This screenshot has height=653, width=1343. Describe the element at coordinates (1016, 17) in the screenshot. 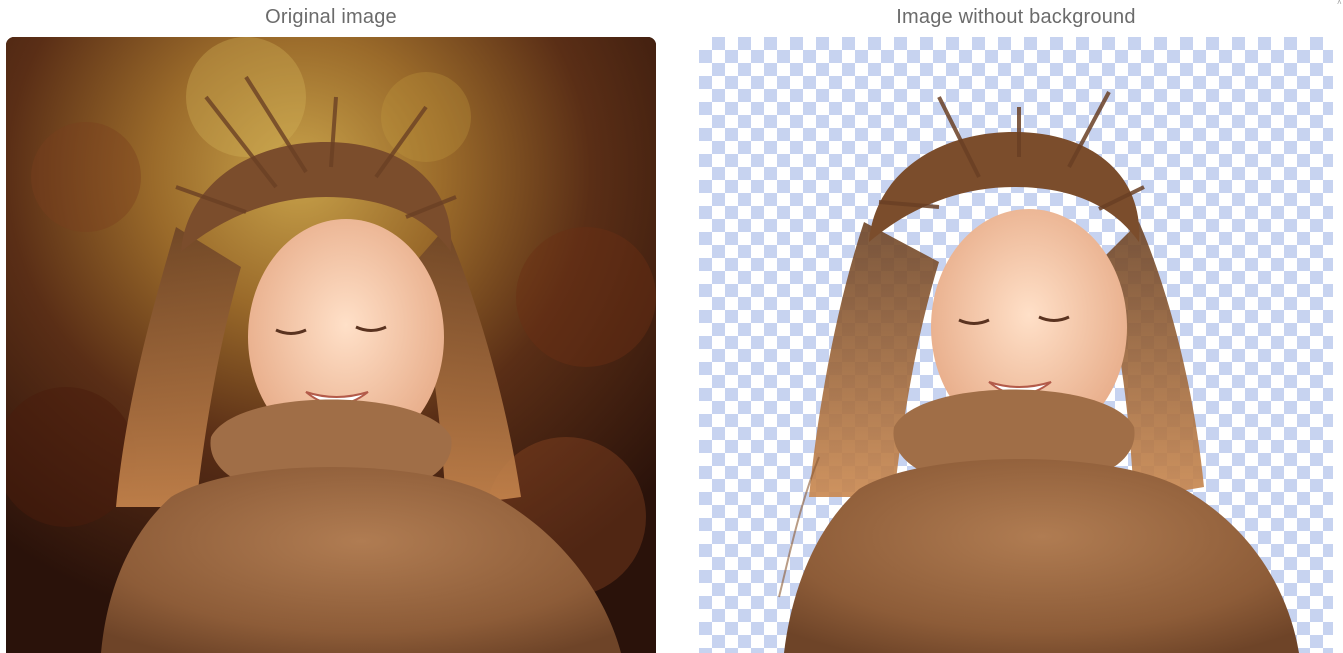

I see `cutout-image-caption: Image without background` at that location.